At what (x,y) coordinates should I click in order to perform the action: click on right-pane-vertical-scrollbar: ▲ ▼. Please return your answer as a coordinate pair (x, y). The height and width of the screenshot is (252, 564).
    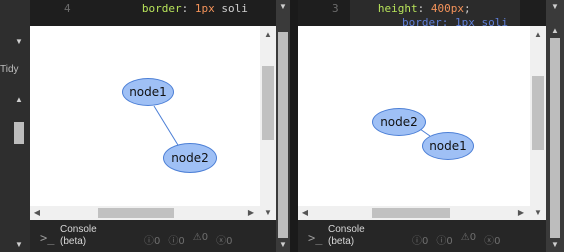
    Looking at the image, I should click on (538, 123).